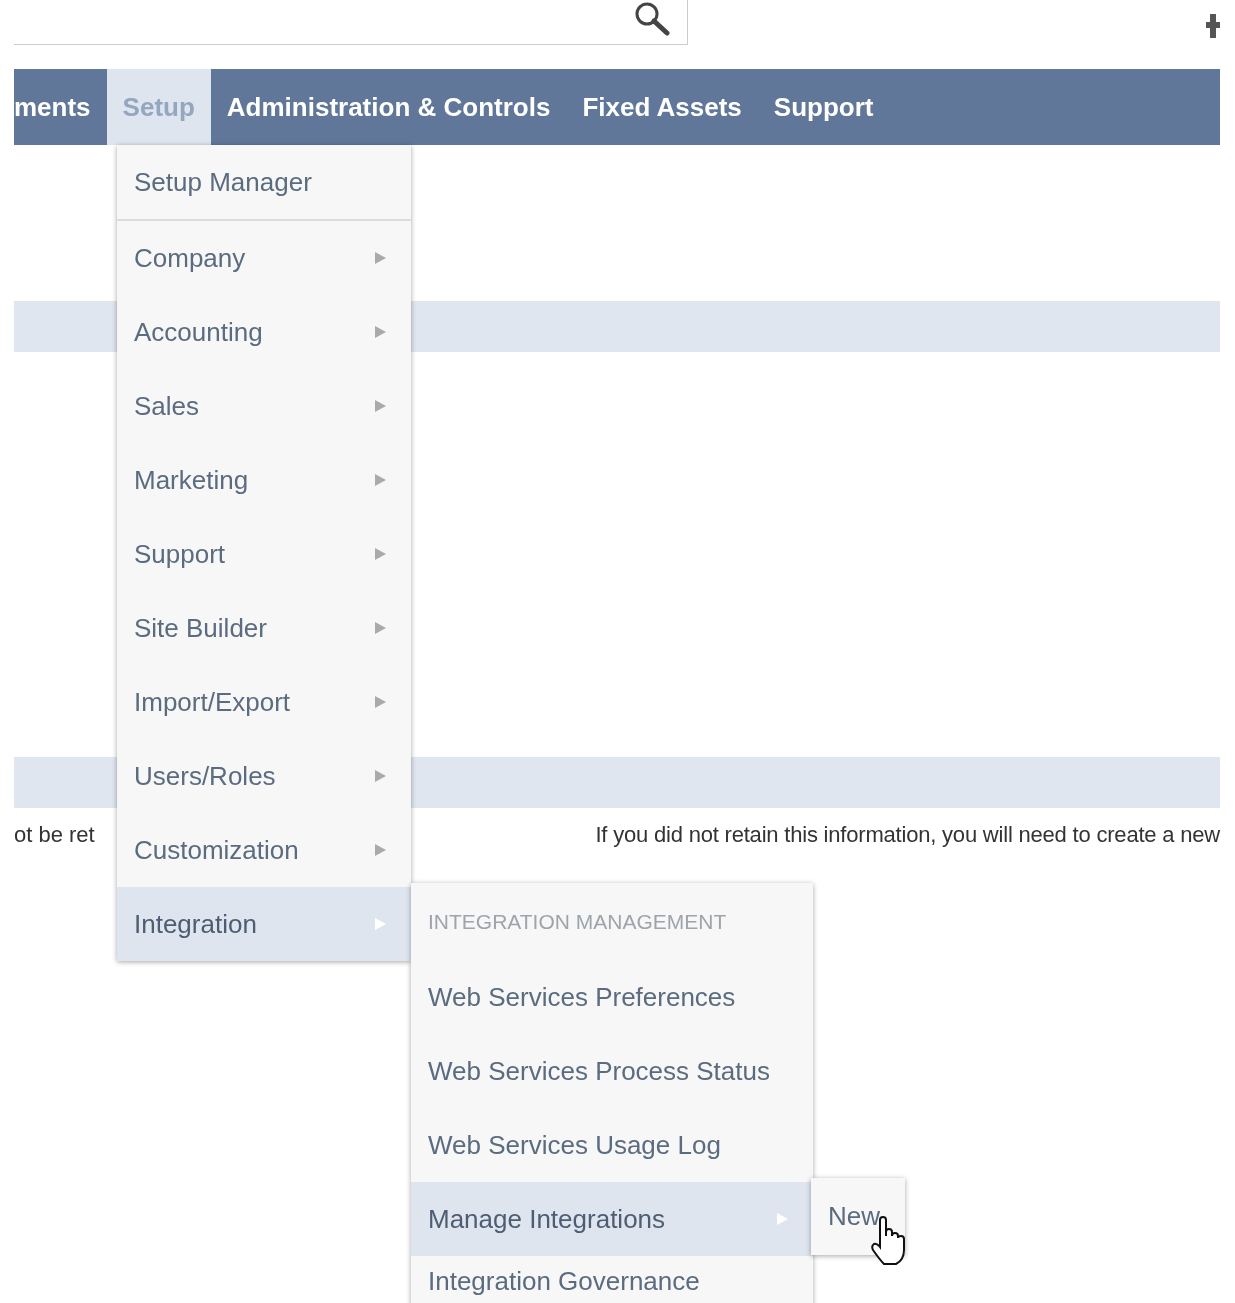 Image resolution: width=1235 pixels, height=1303 pixels. I want to click on menu-item: Support, so click(264, 554).